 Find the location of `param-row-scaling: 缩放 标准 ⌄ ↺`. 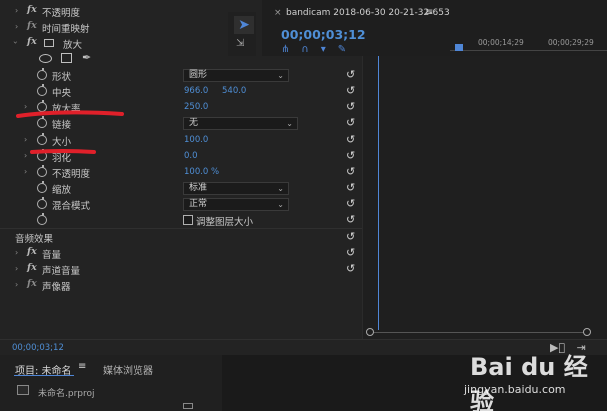

param-row-scaling: 缩放 标准 ⌄ ↺ is located at coordinates (181, 188).